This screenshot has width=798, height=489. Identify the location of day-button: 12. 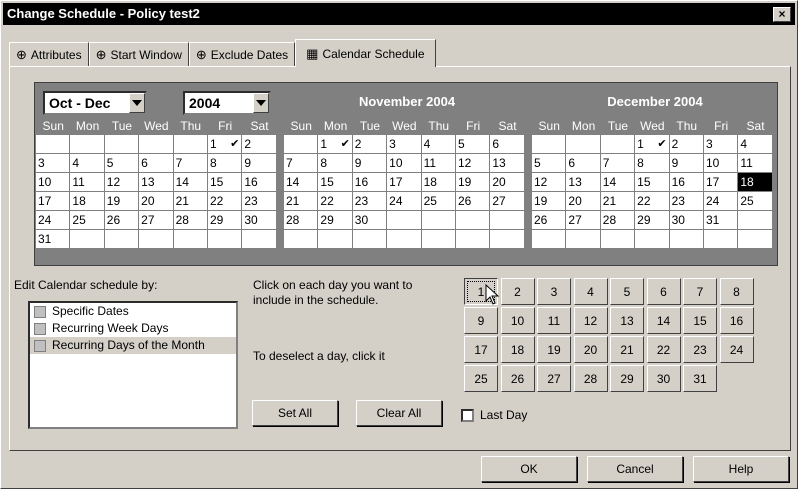
(590, 320).